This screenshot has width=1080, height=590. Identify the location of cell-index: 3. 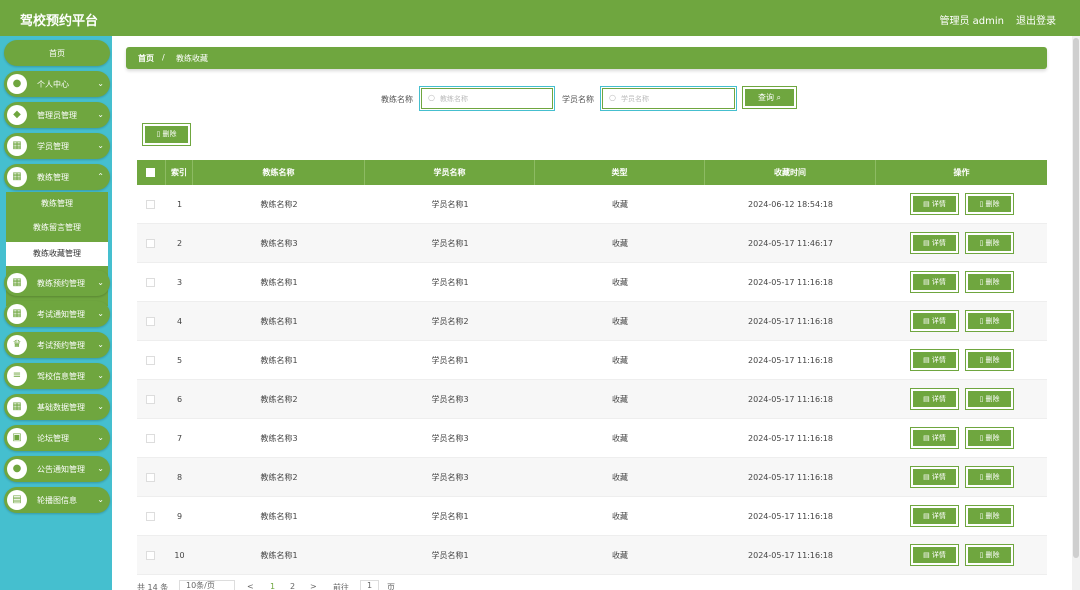
(179, 282).